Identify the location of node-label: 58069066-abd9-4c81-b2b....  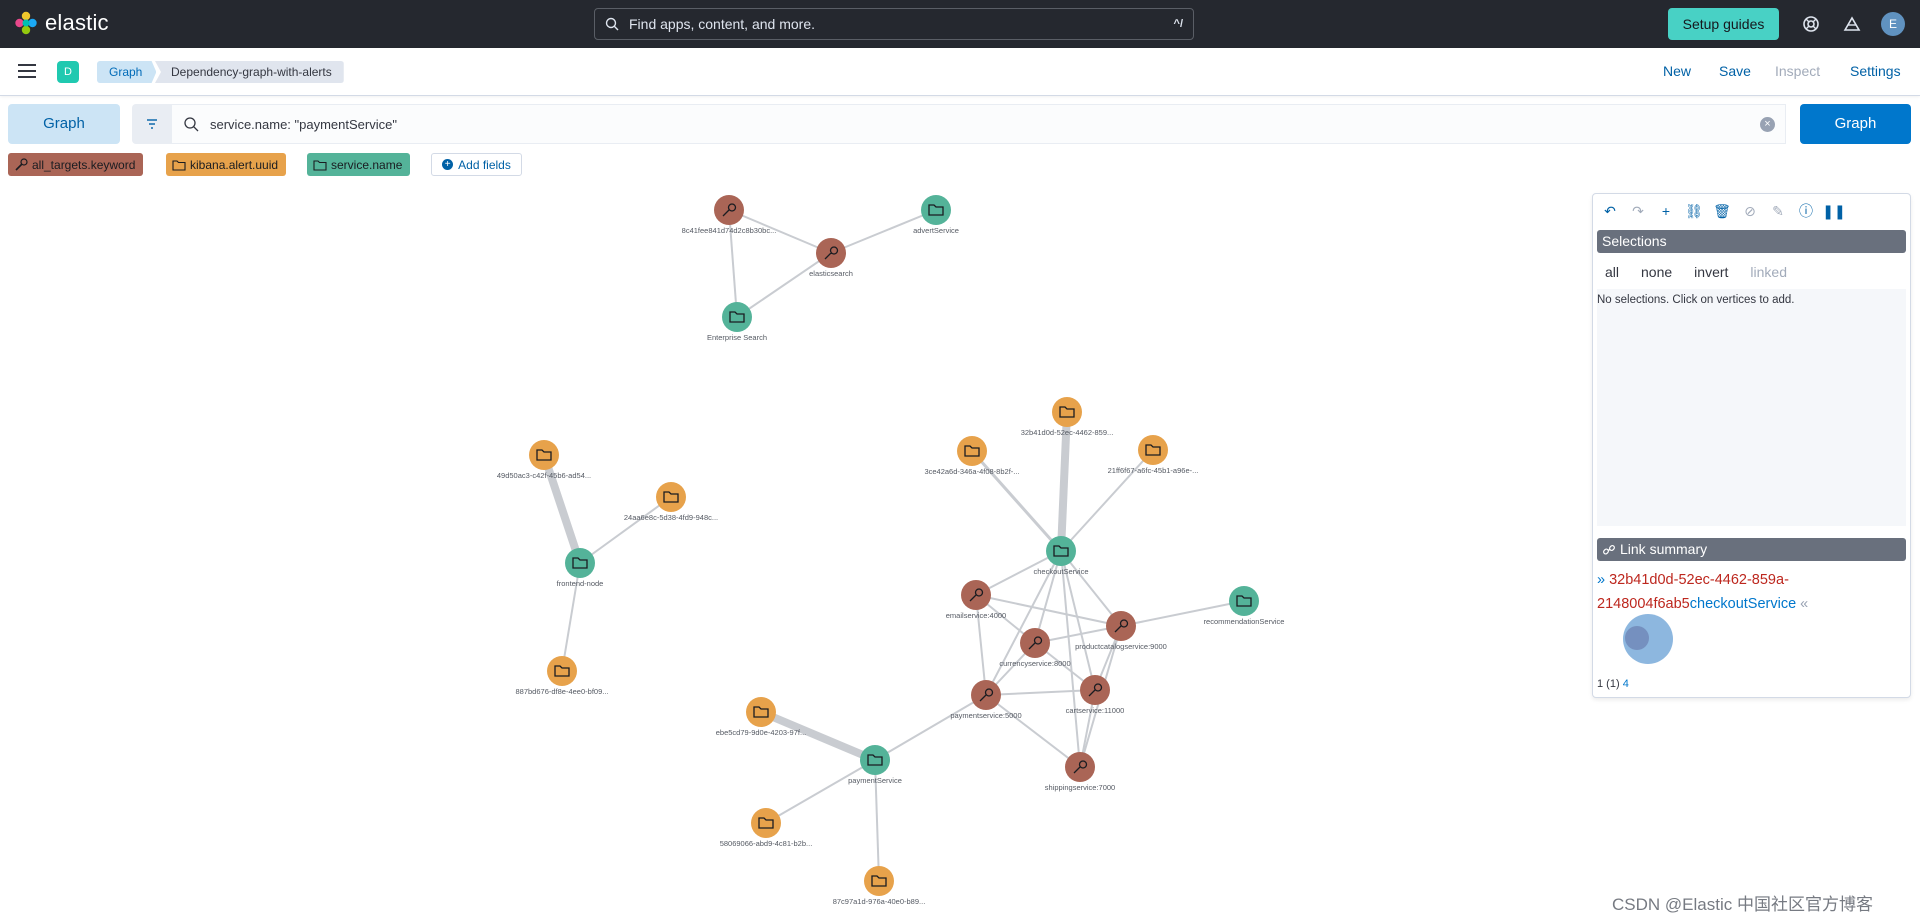
(766, 843).